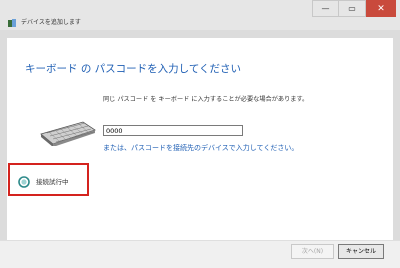 The image size is (400, 268). Describe the element at coordinates (24, 182) in the screenshot. I see `connecting-spinner-icon` at that location.